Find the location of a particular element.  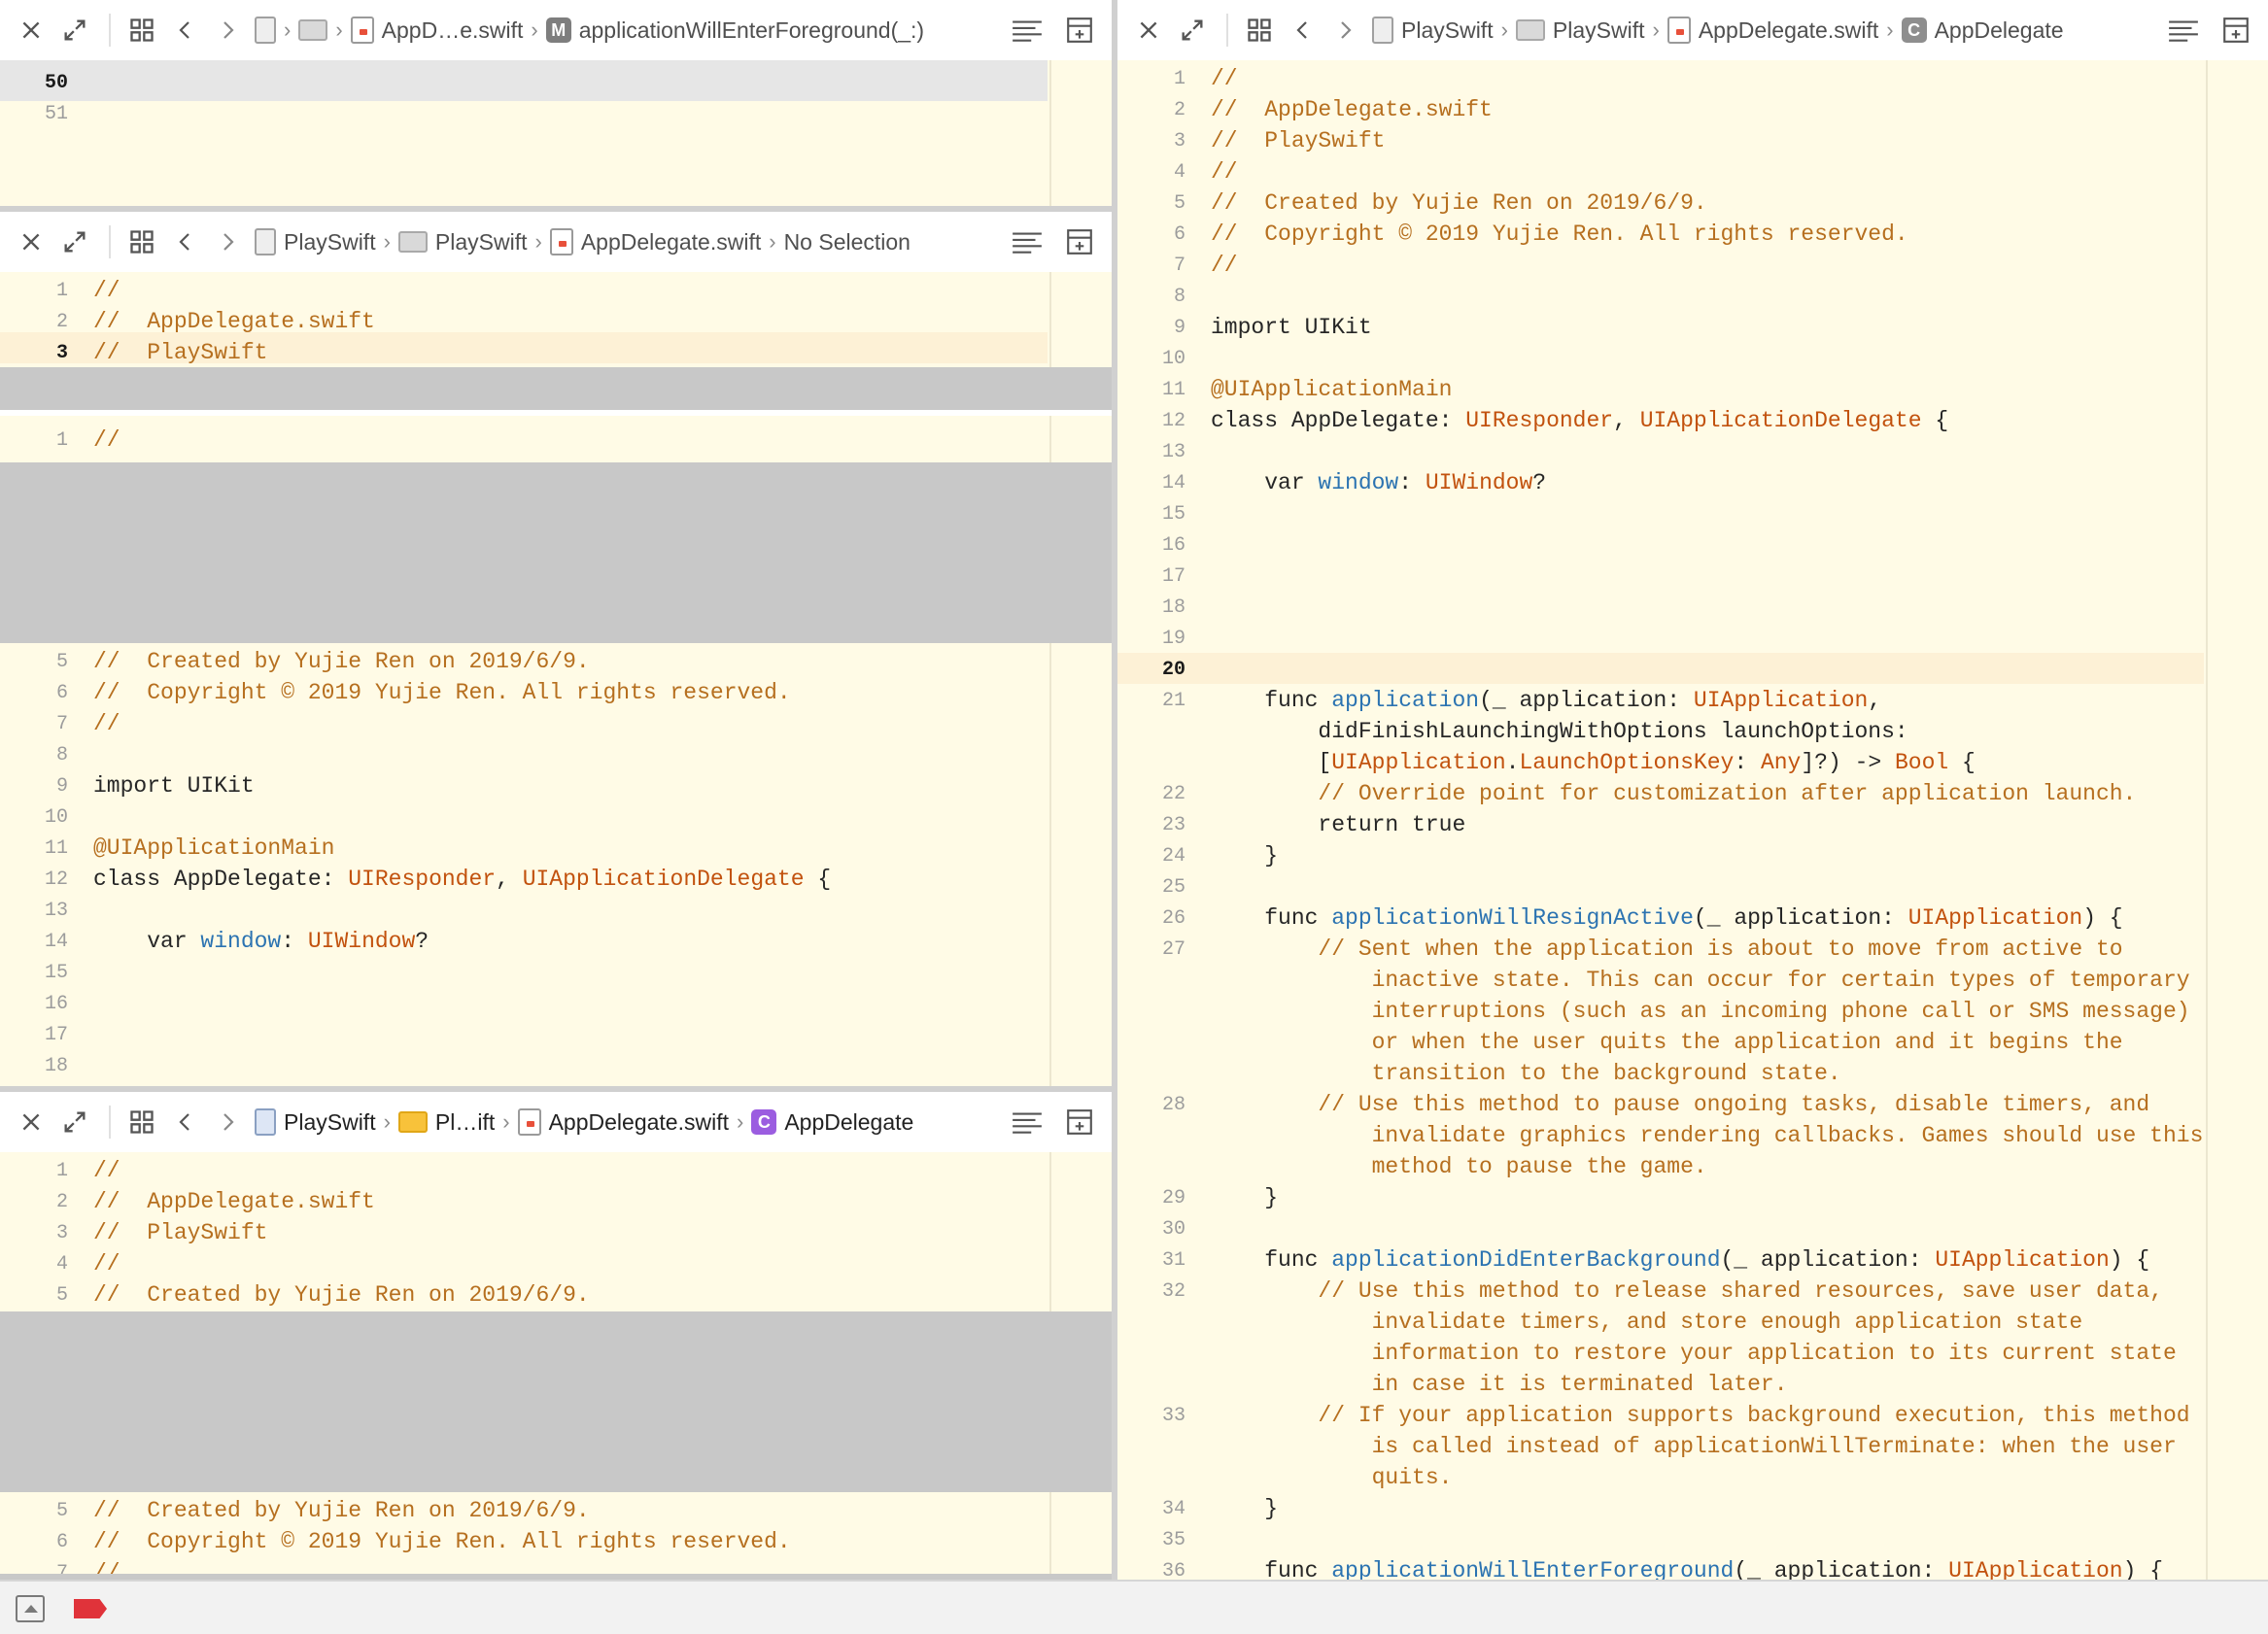

line-number: 2 is located at coordinates (61, 322).